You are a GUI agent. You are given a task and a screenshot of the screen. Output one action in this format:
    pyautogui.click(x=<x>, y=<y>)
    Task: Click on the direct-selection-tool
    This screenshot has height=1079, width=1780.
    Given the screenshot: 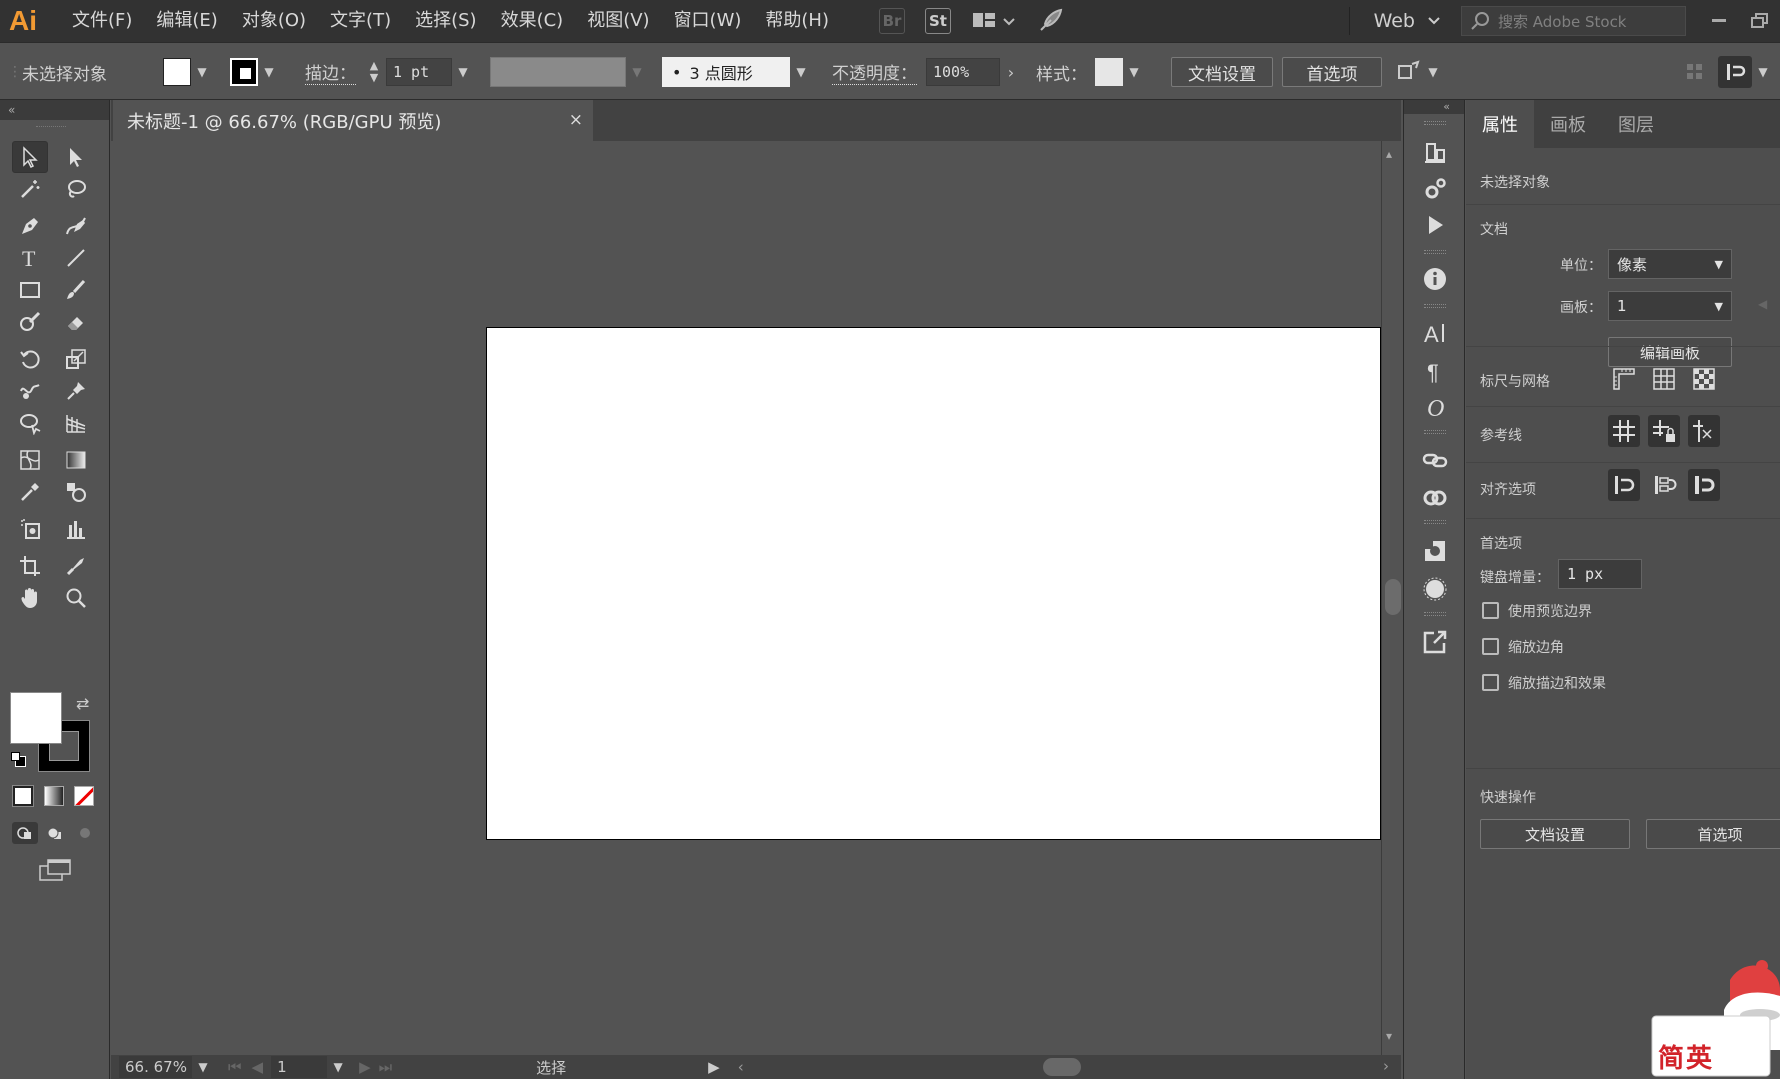 What is the action you would take?
    pyautogui.click(x=76, y=157)
    